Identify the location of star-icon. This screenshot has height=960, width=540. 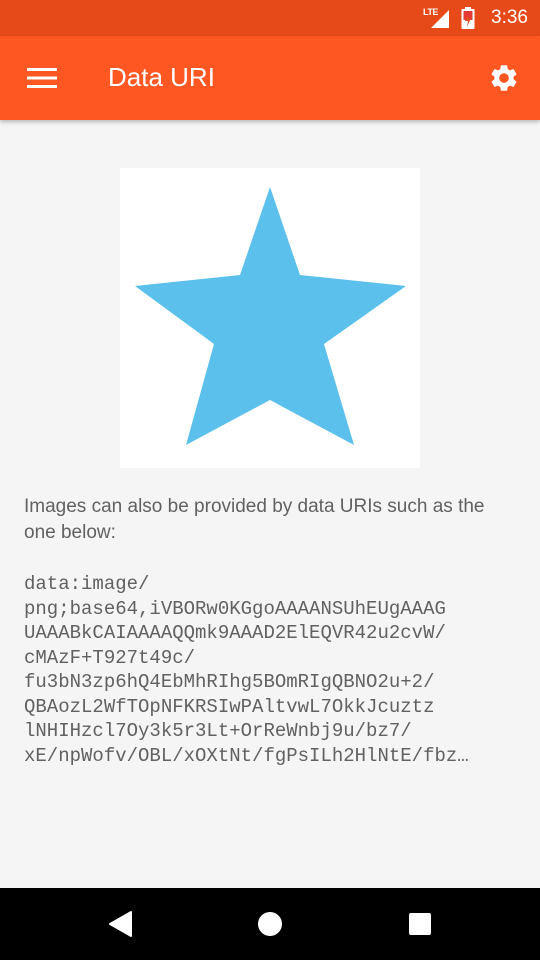
(270, 316).